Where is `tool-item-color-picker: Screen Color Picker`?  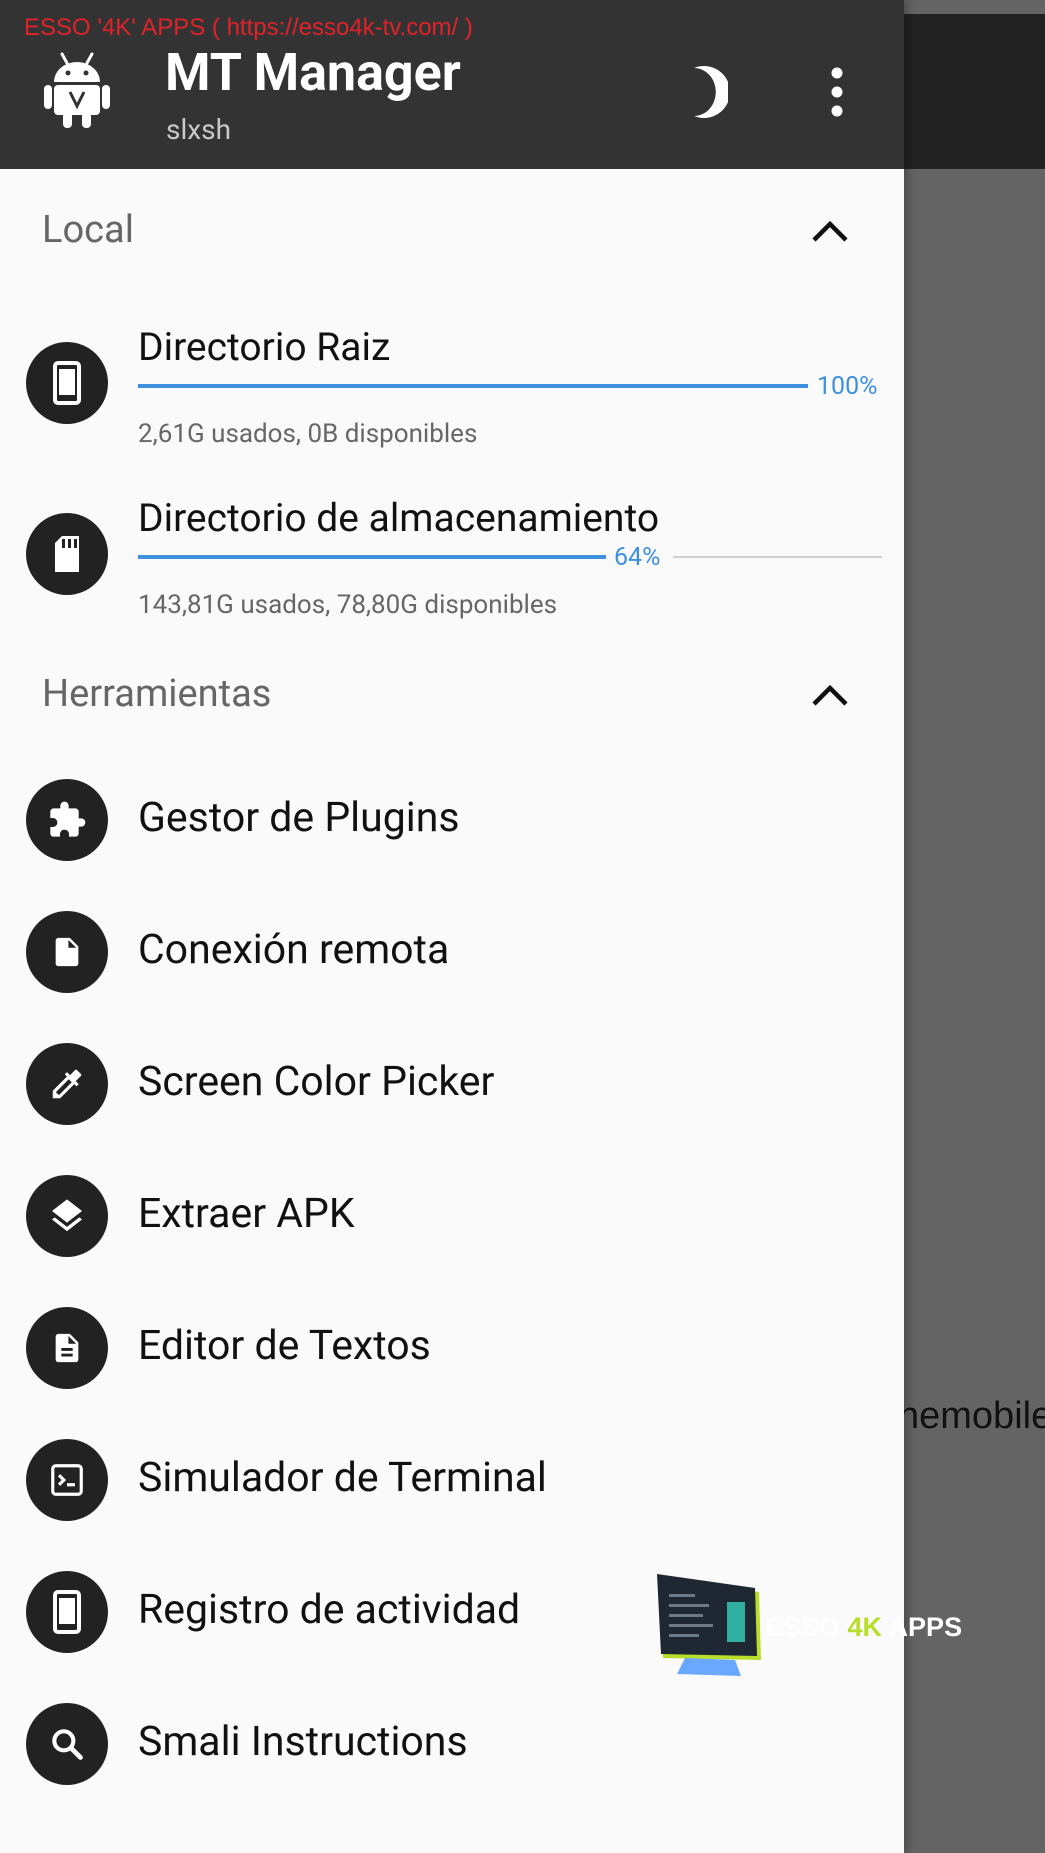 tool-item-color-picker: Screen Color Picker is located at coordinates (452, 1084).